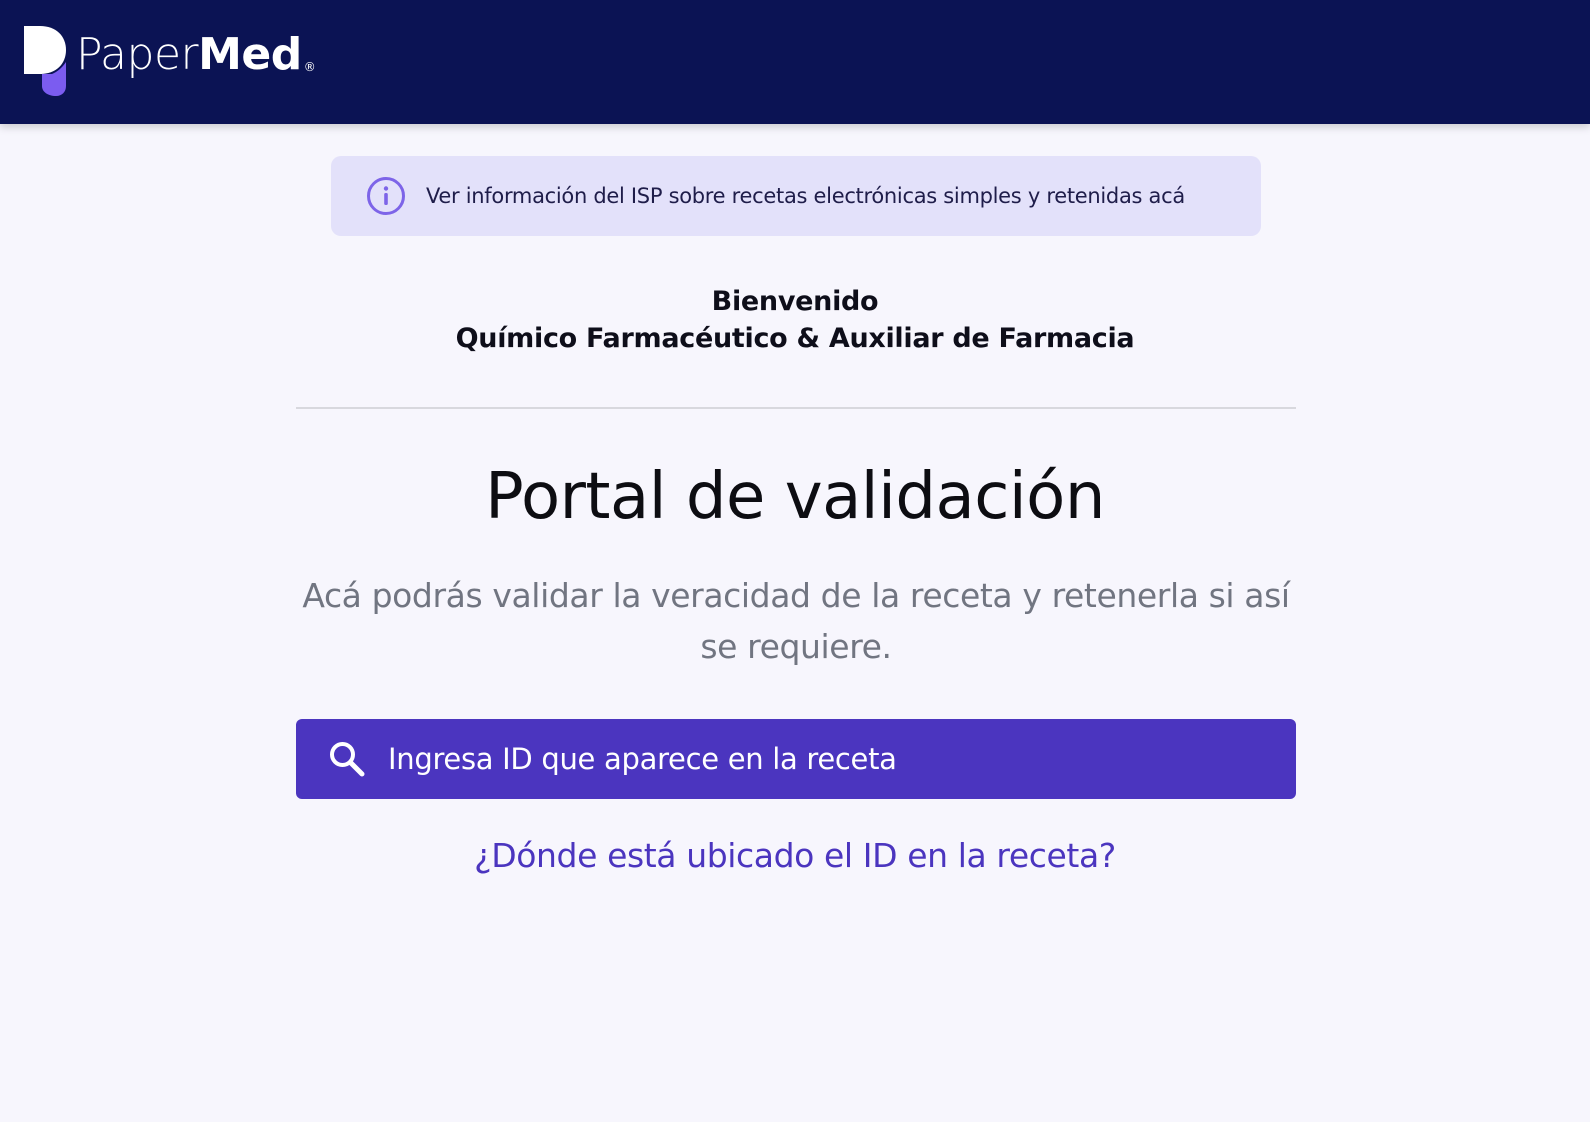  Describe the element at coordinates (795, 856) in the screenshot. I see `id-location-help-link: ¿Dónde está ubicado el ID en la receta?` at that location.